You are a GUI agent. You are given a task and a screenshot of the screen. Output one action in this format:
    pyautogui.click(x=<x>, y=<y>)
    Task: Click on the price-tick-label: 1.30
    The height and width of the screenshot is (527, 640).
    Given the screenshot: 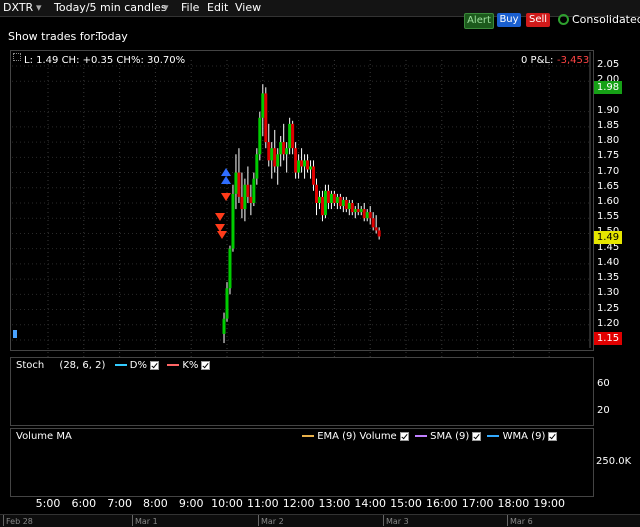 What is the action you would take?
    pyautogui.click(x=608, y=293)
    